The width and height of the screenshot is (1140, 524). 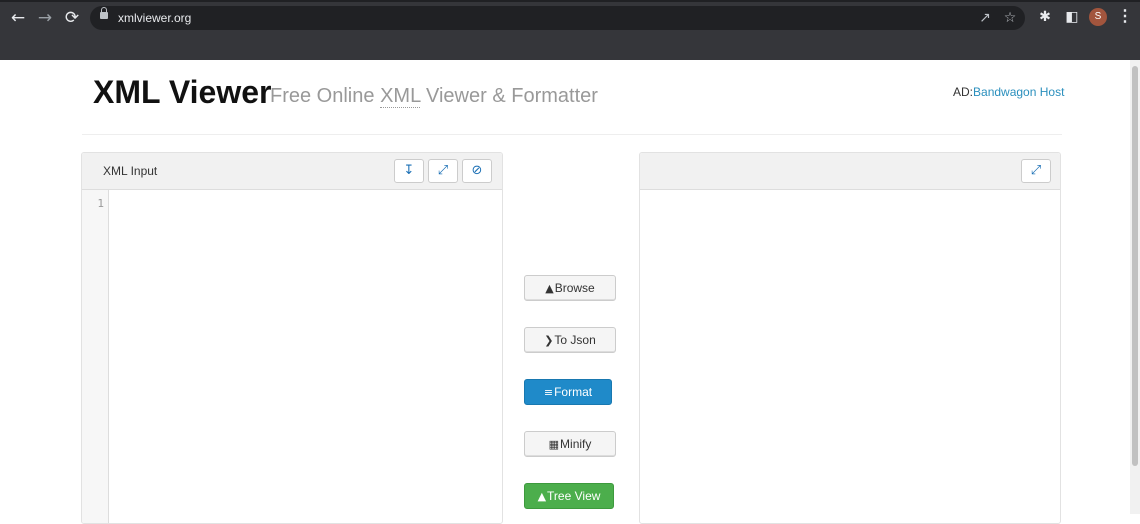 What do you see at coordinates (1098, 17) in the screenshot?
I see `profile-avatar: S` at bounding box center [1098, 17].